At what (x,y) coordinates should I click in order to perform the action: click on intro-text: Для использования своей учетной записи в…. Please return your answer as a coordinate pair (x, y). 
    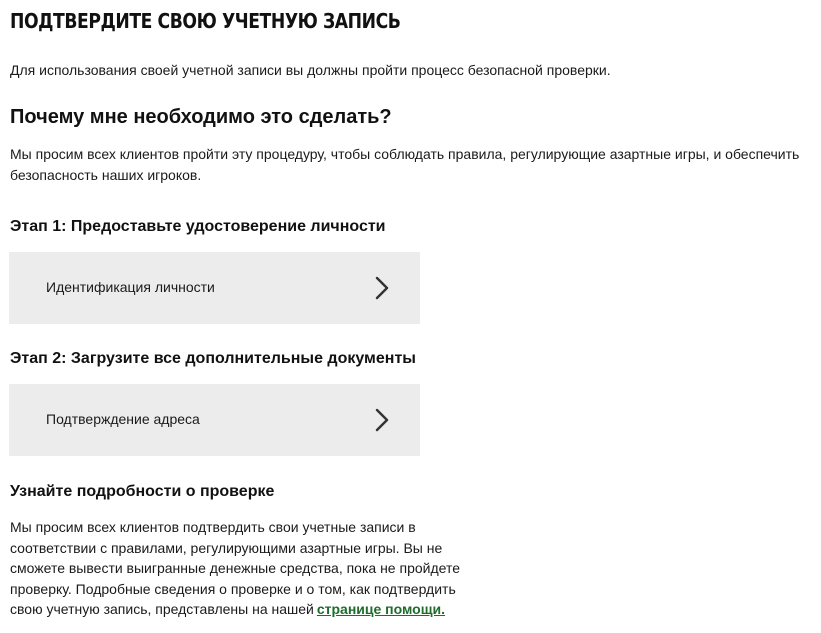
    Looking at the image, I should click on (310, 70).